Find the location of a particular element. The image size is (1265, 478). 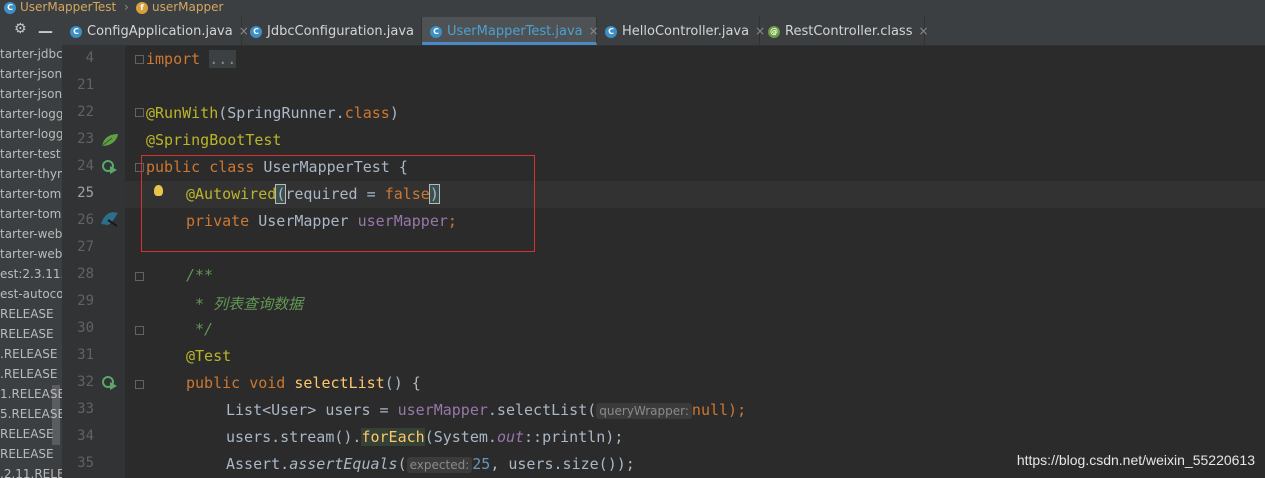

code-text: (System. is located at coordinates (460, 437).